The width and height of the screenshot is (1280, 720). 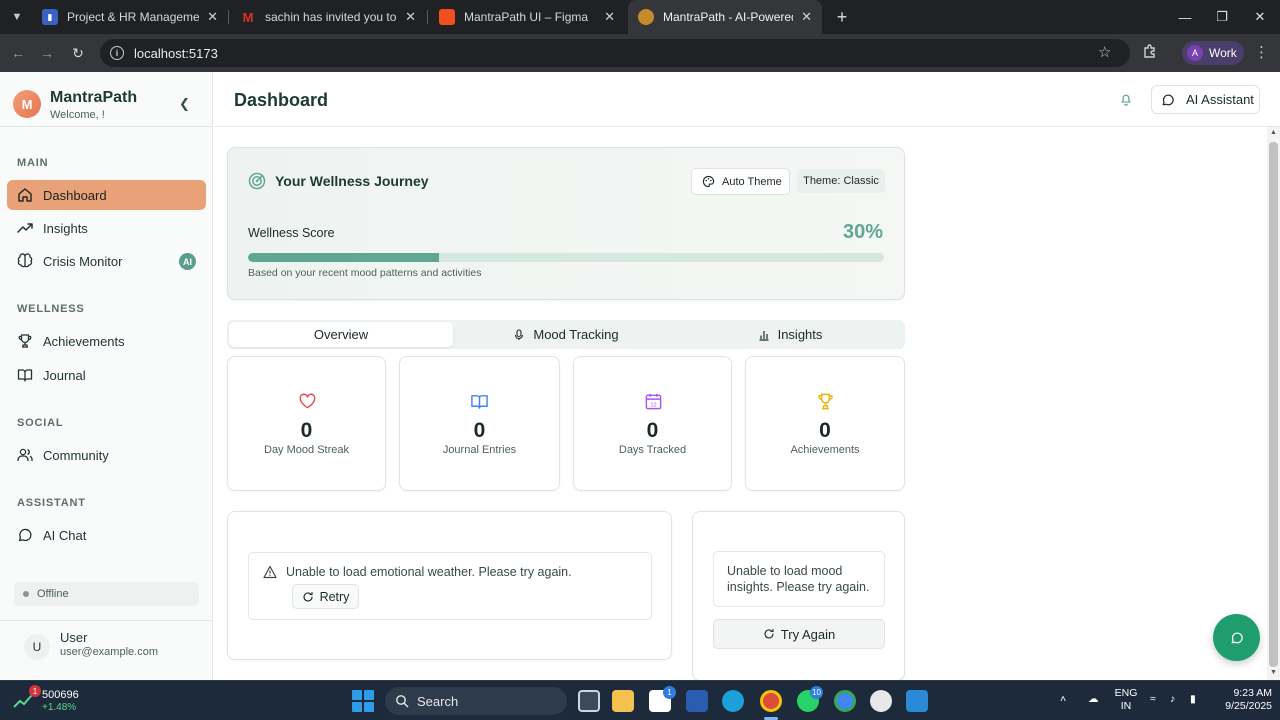 I want to click on sidebar-item-label: AI Chat, so click(x=65, y=535).